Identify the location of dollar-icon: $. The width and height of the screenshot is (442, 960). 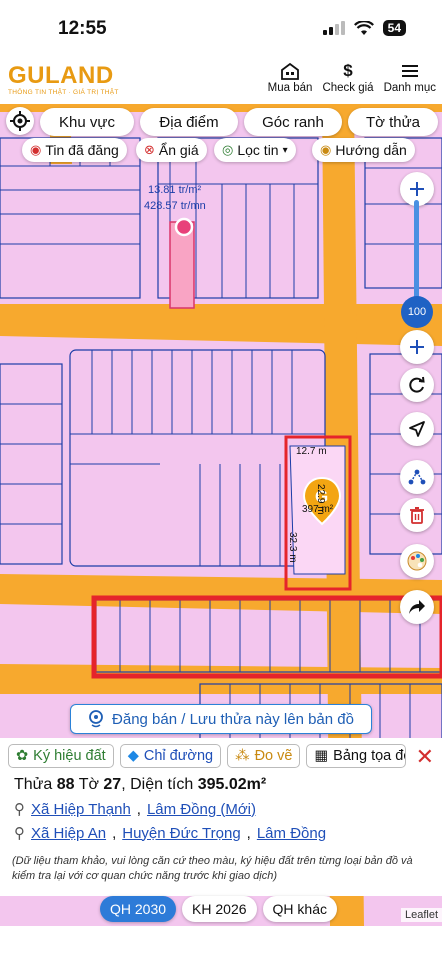
(348, 70).